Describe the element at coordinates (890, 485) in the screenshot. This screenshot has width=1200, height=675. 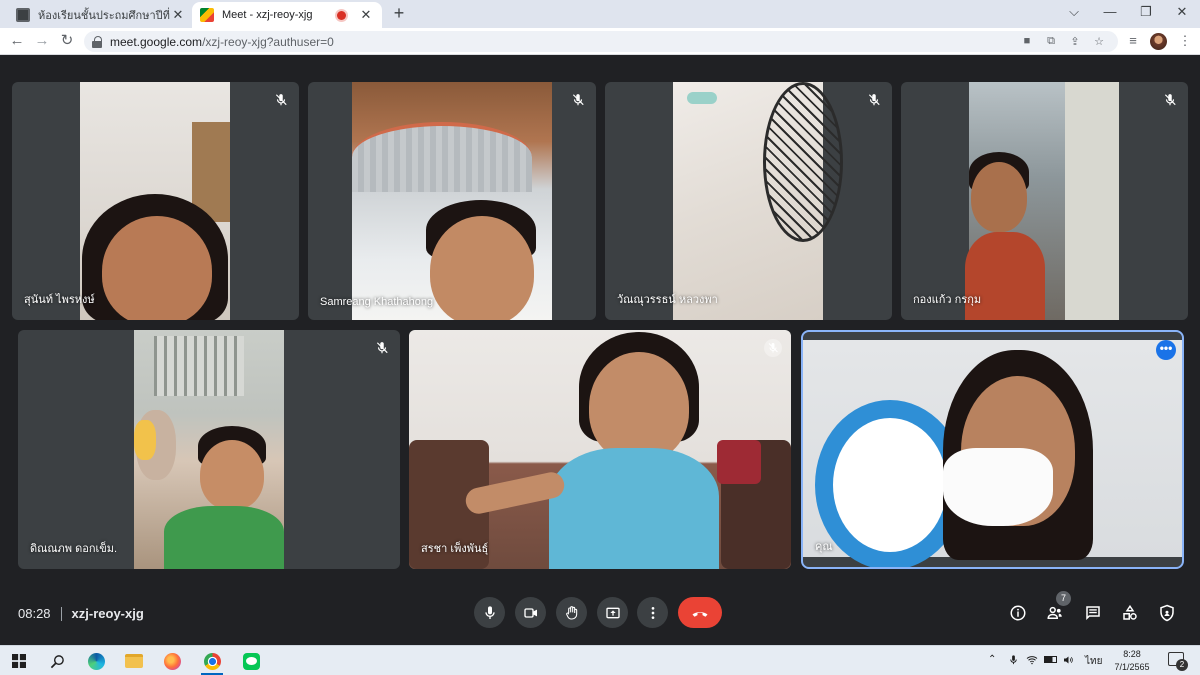
I see `clock-face-shape` at that location.